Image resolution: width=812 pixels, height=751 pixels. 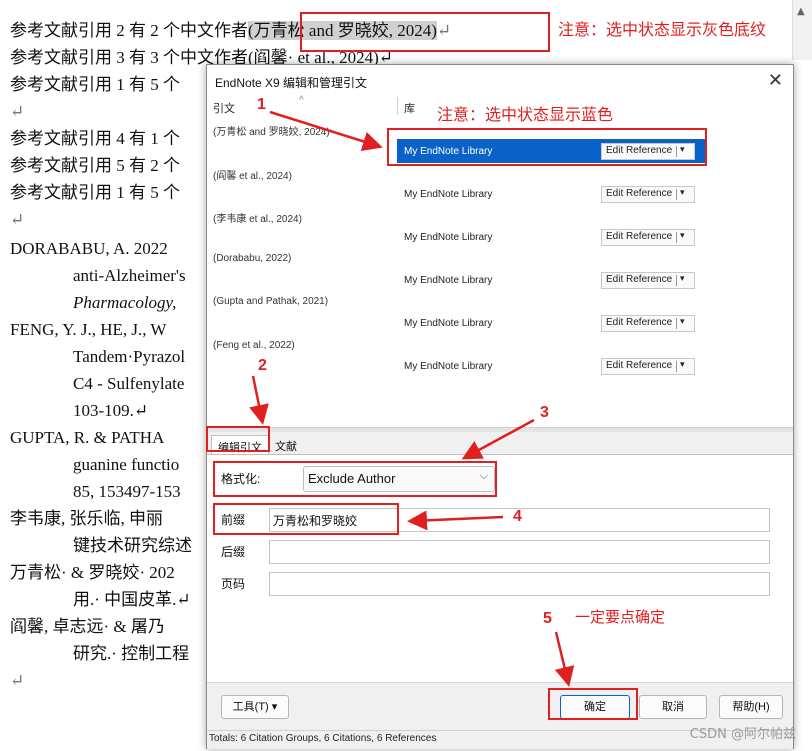 What do you see at coordinates (111, 410) in the screenshot?
I see `doc-line-15: 103-109.↵` at bounding box center [111, 410].